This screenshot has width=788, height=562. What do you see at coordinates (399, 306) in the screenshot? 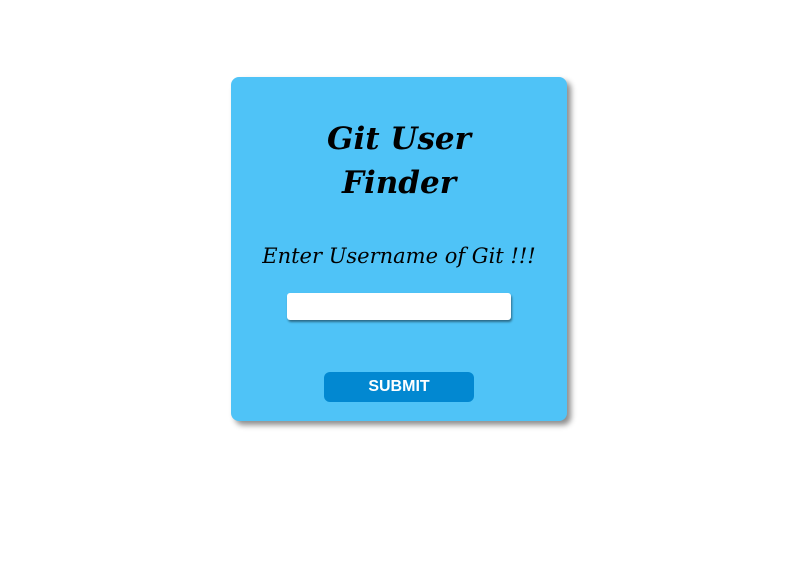
I see `username-input` at bounding box center [399, 306].